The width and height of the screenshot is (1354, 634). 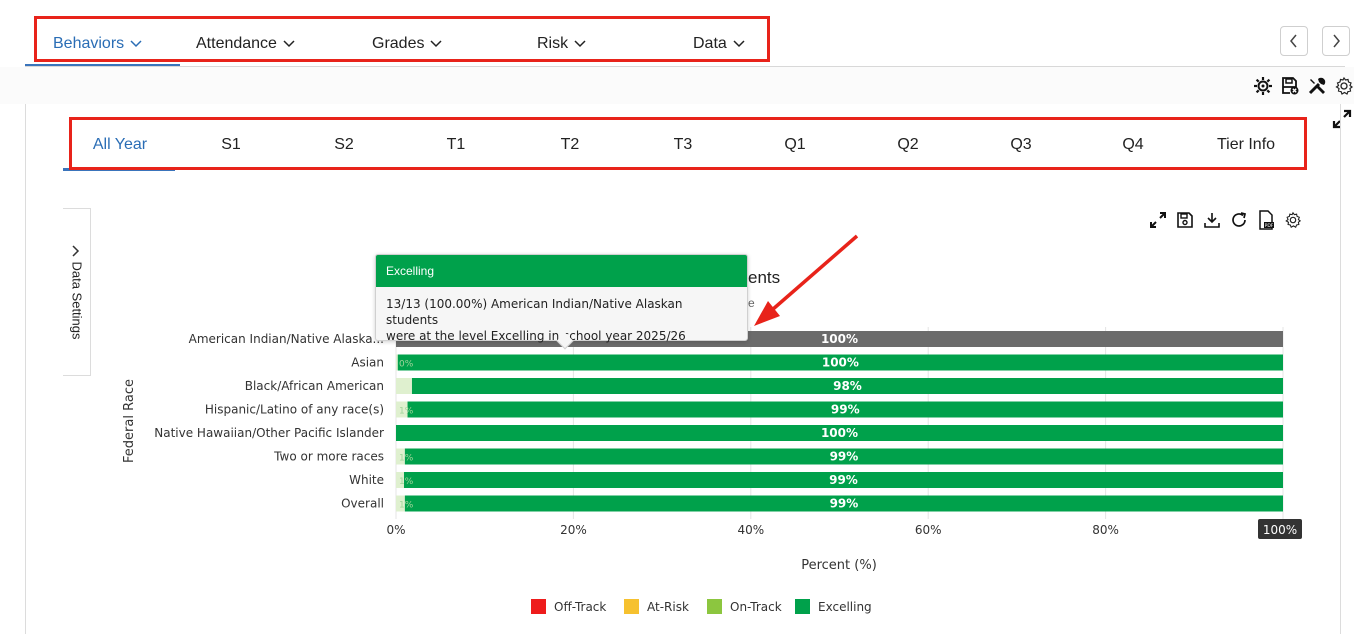 I want to click on y-axis-label: Federal Race, so click(x=129, y=421).